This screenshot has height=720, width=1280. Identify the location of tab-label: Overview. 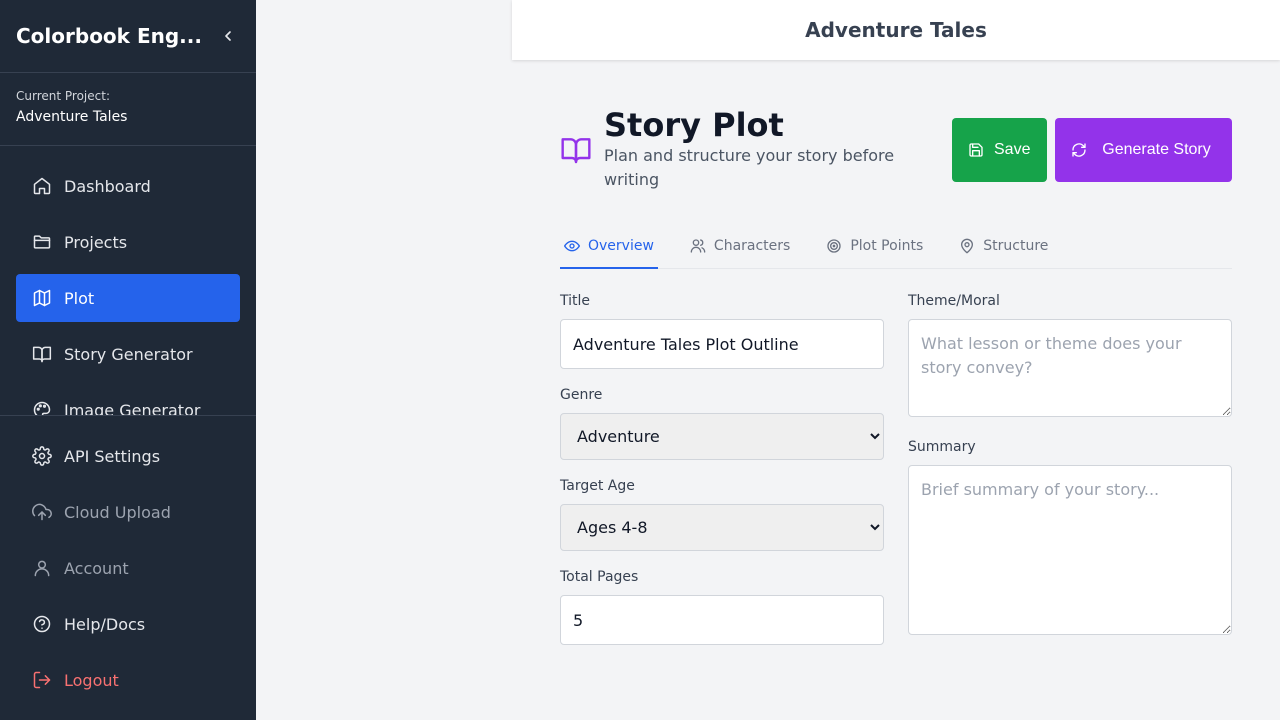
(621, 245).